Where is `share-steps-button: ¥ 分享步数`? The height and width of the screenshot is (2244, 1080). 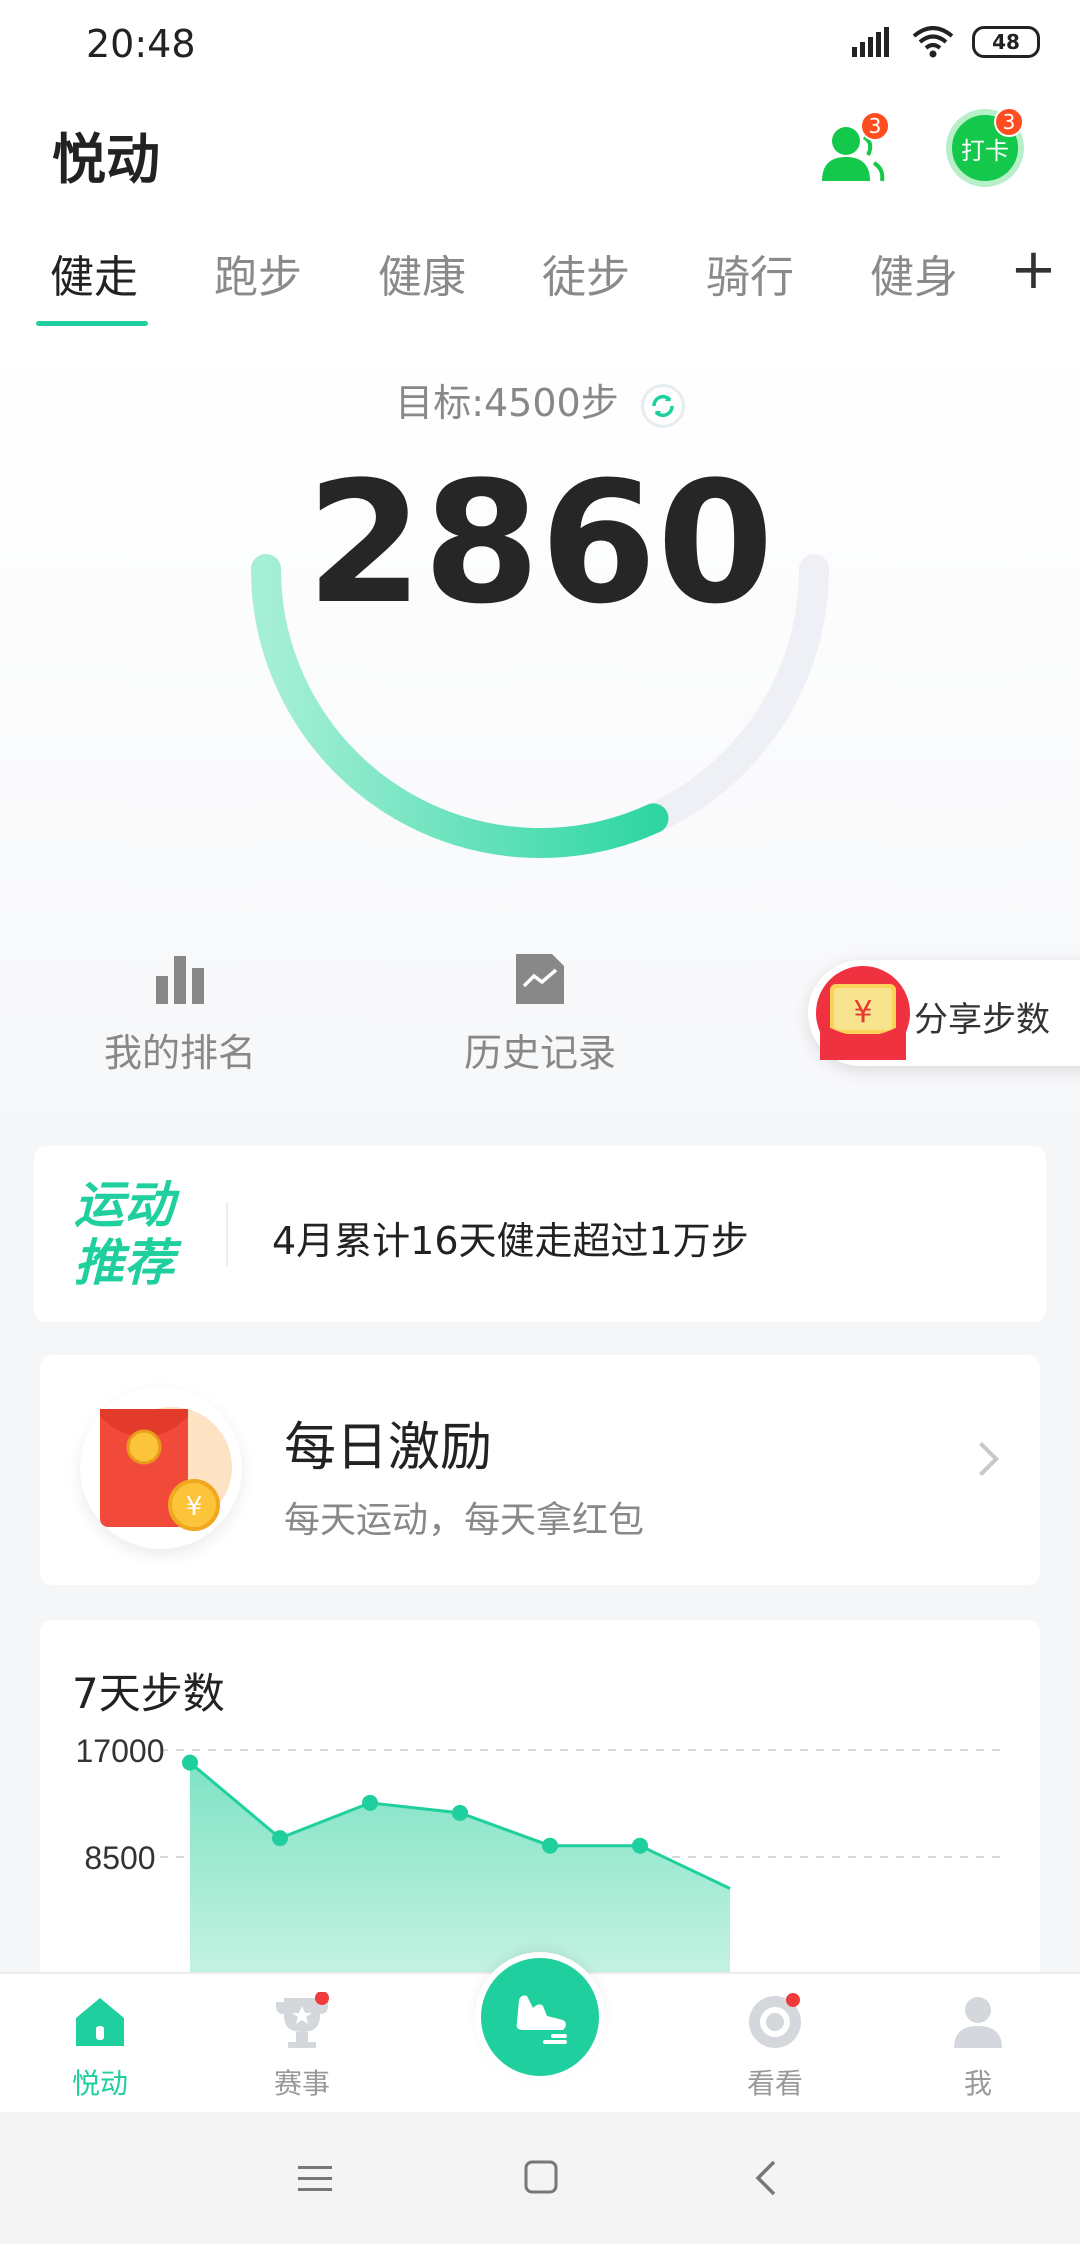
share-steps-button: ¥ 分享步数 is located at coordinates (944, 1013).